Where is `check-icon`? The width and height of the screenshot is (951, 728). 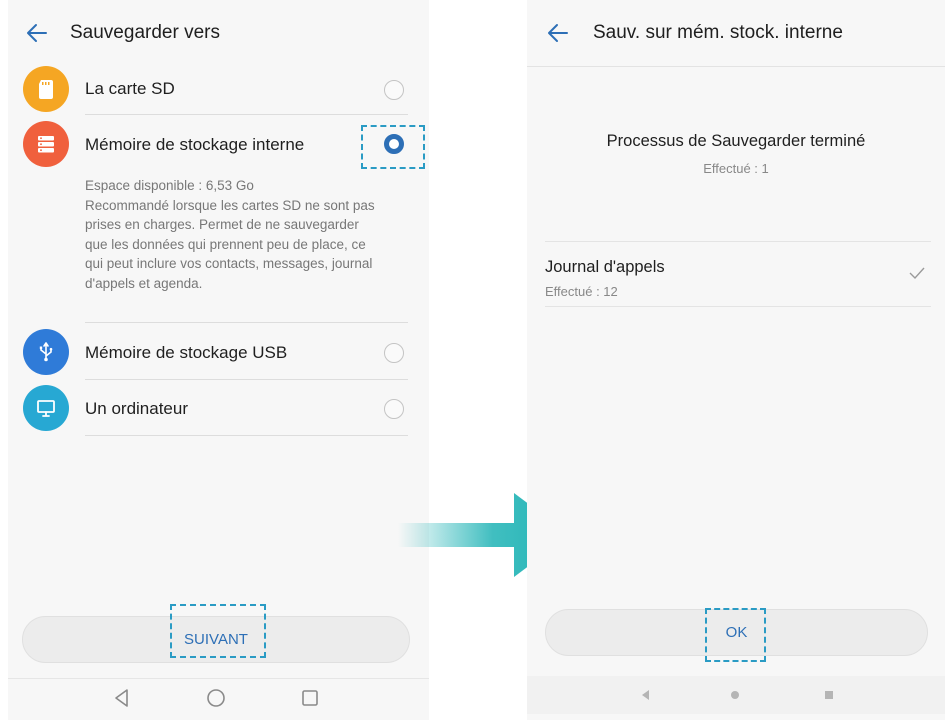 check-icon is located at coordinates (917, 273).